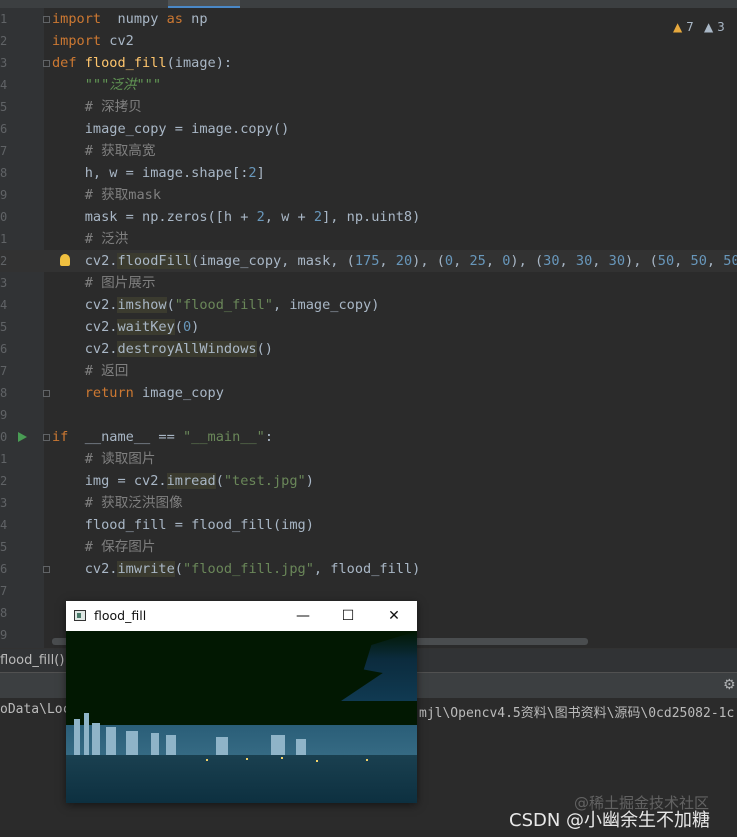  I want to click on code-line: 8 h, w = image.shape[:2], so click(368, 173).